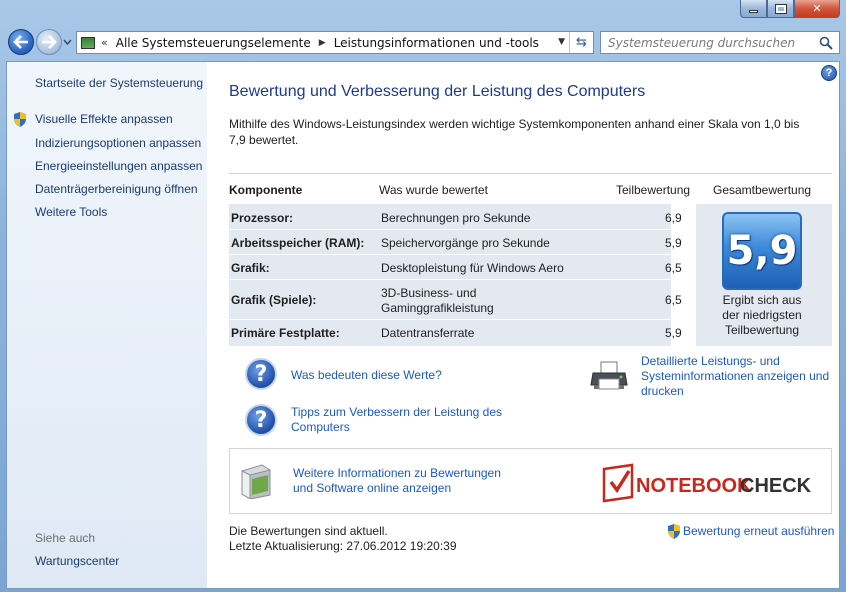 This screenshot has width=846, height=592. Describe the element at coordinates (65, 538) in the screenshot. I see `see-also-heading: Siehe auch` at that location.